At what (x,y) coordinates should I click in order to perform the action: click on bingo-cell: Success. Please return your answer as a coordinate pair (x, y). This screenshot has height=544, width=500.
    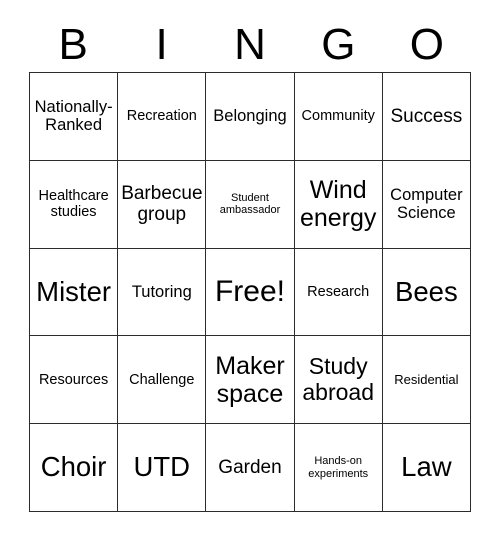
    Looking at the image, I should click on (426, 117).